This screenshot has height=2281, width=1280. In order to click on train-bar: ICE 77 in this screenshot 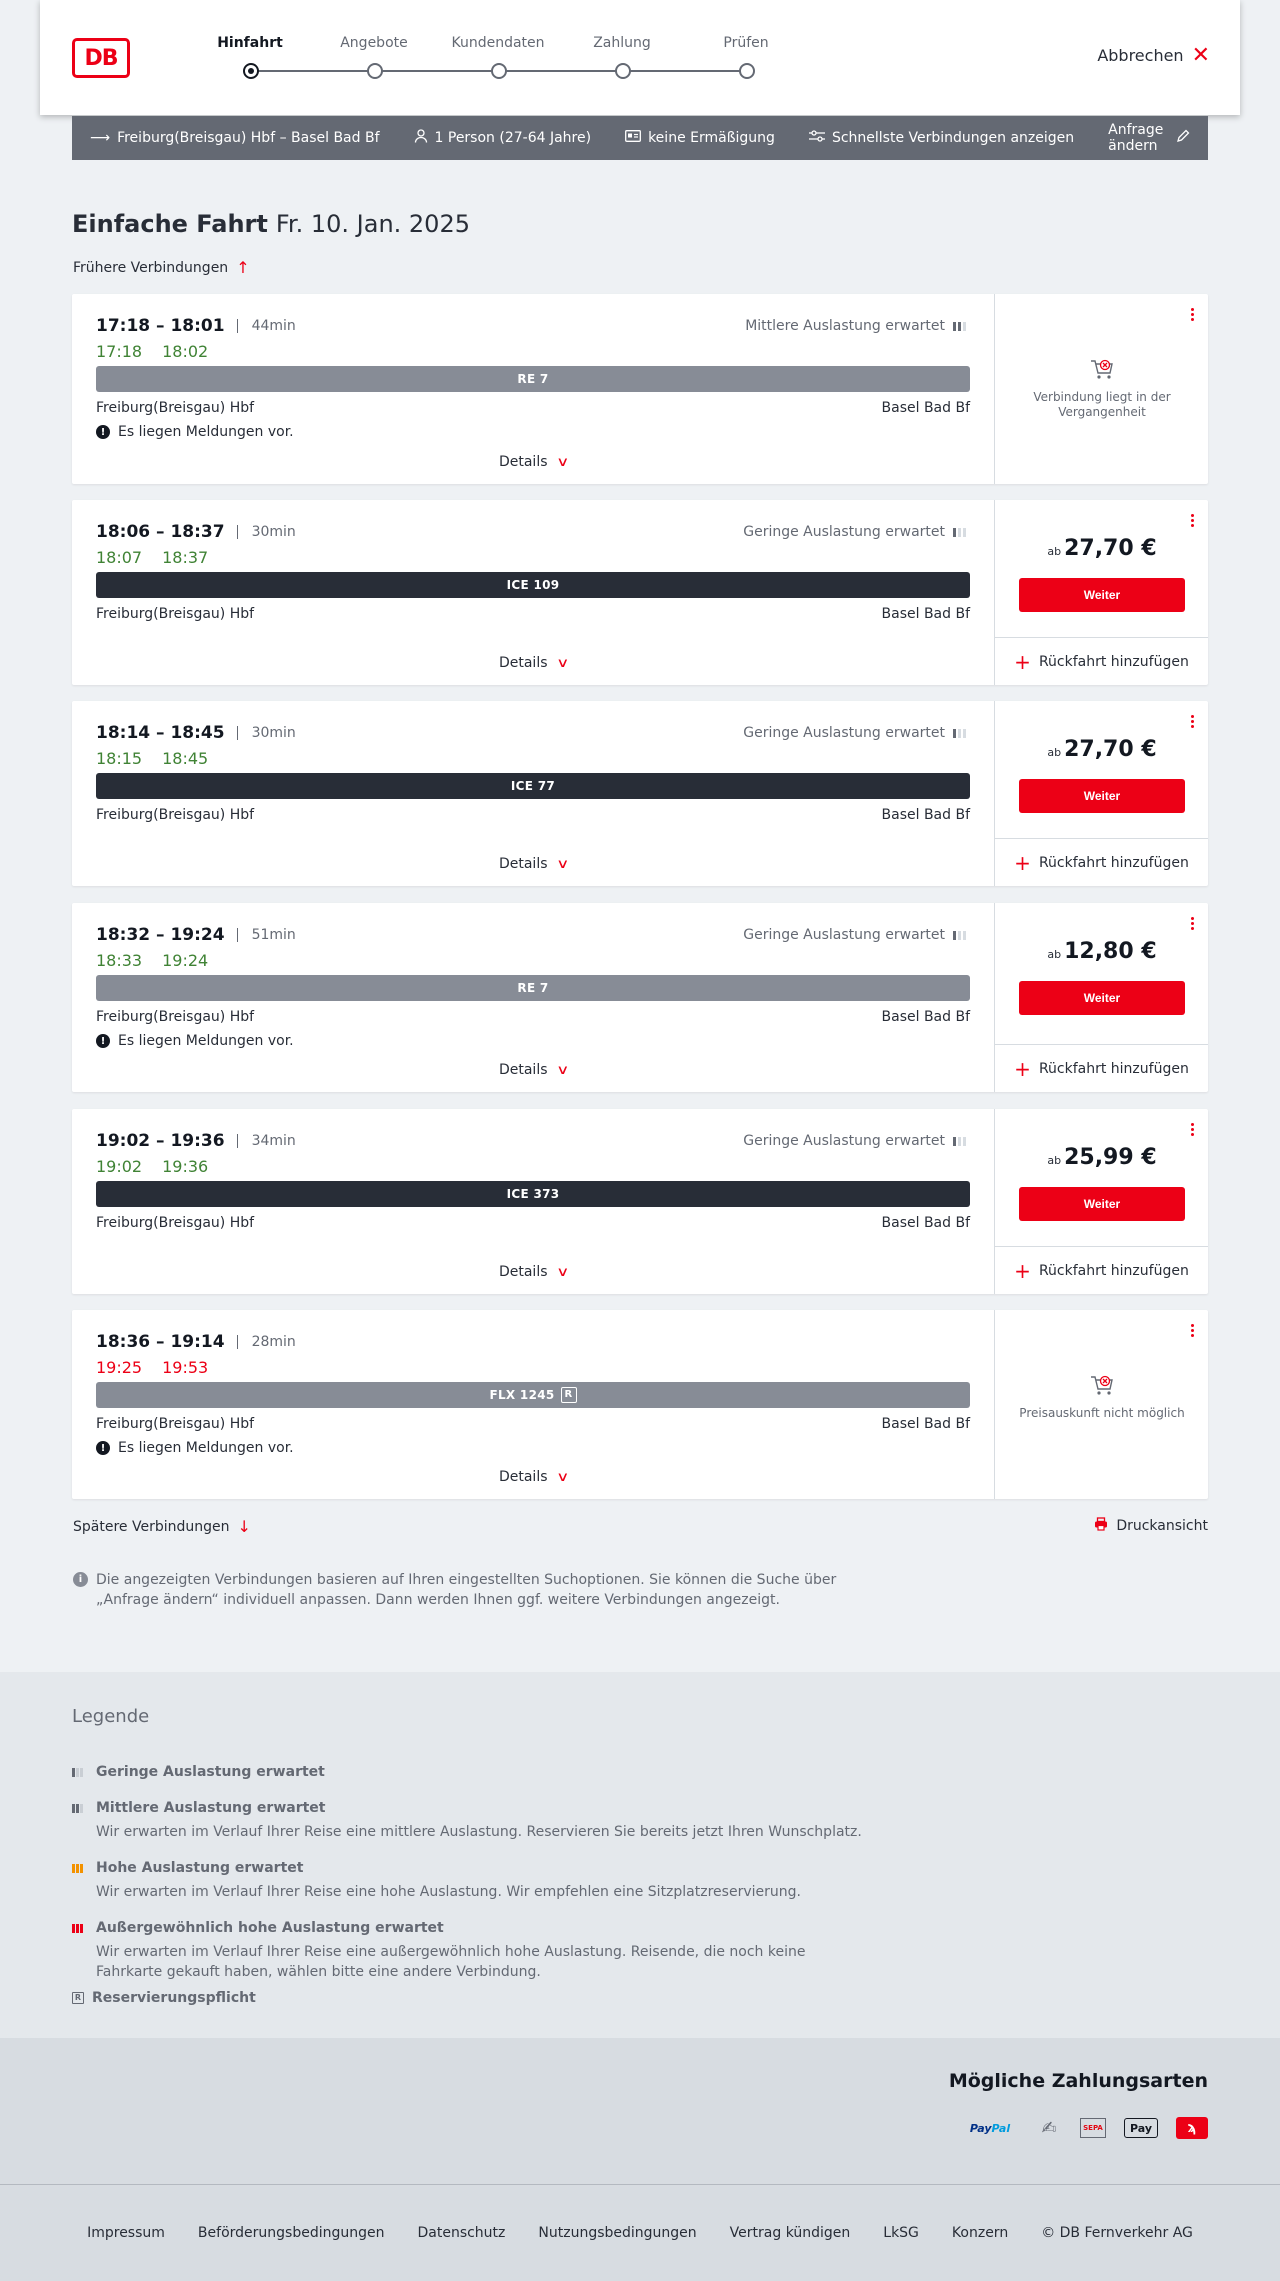, I will do `click(533, 786)`.